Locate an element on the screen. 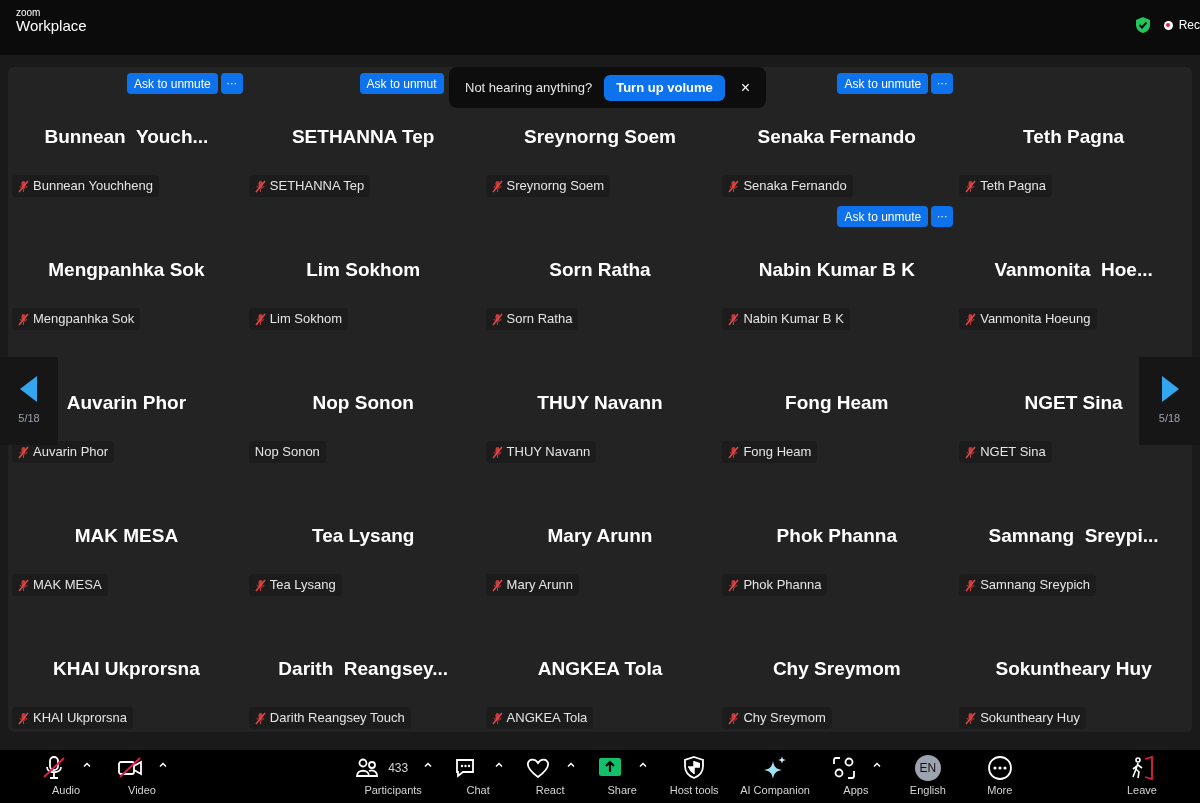 The image size is (1200, 803). name-label: THUY Navann is located at coordinates (541, 452).